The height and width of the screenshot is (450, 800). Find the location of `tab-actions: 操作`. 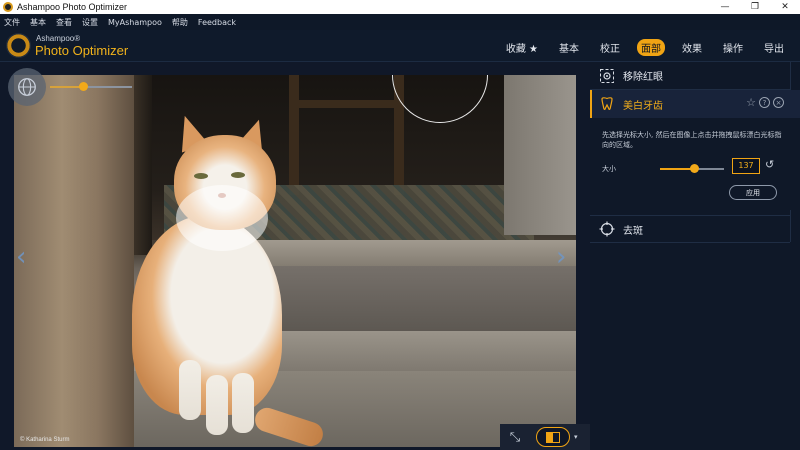

tab-actions: 操作 is located at coordinates (733, 47).